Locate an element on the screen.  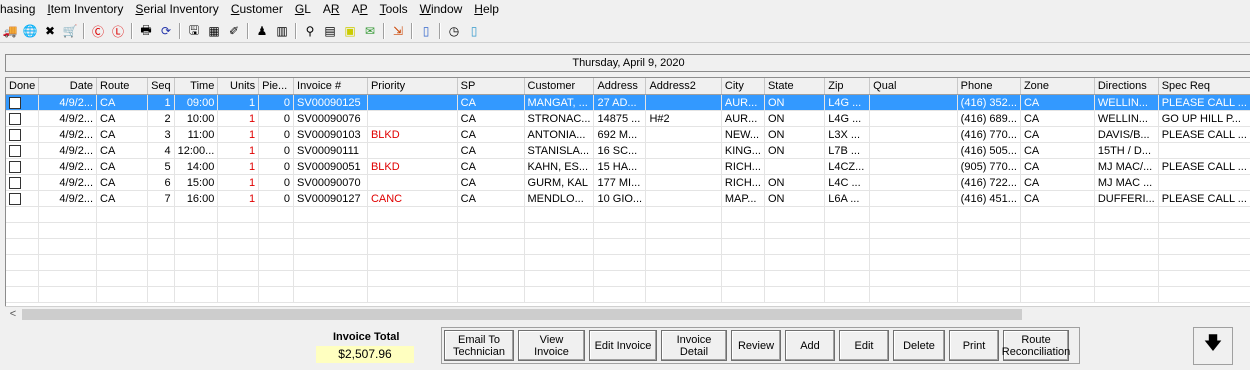
menu-gl: GL is located at coordinates (303, 9).